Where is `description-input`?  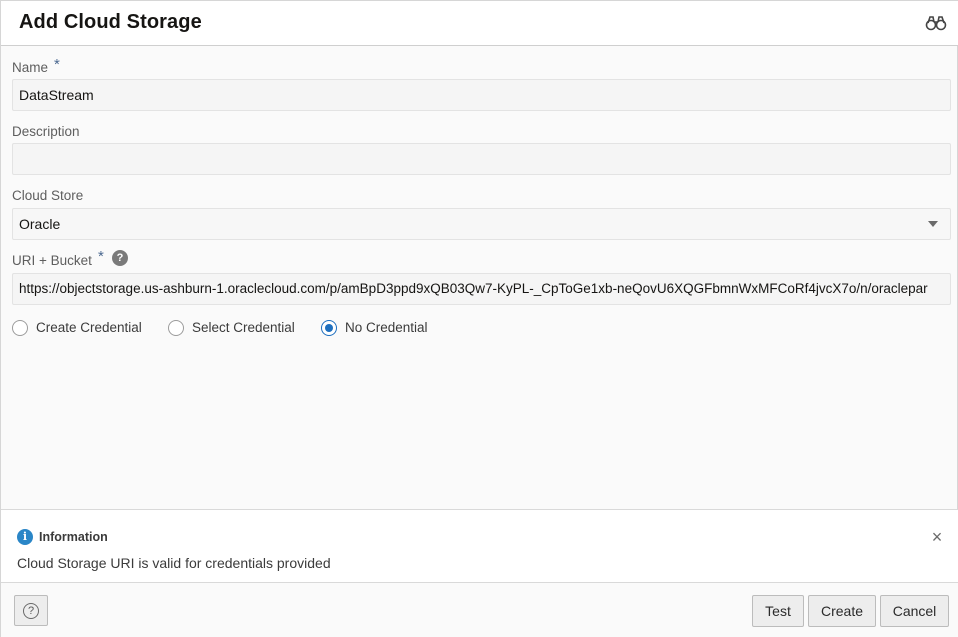 description-input is located at coordinates (481, 159).